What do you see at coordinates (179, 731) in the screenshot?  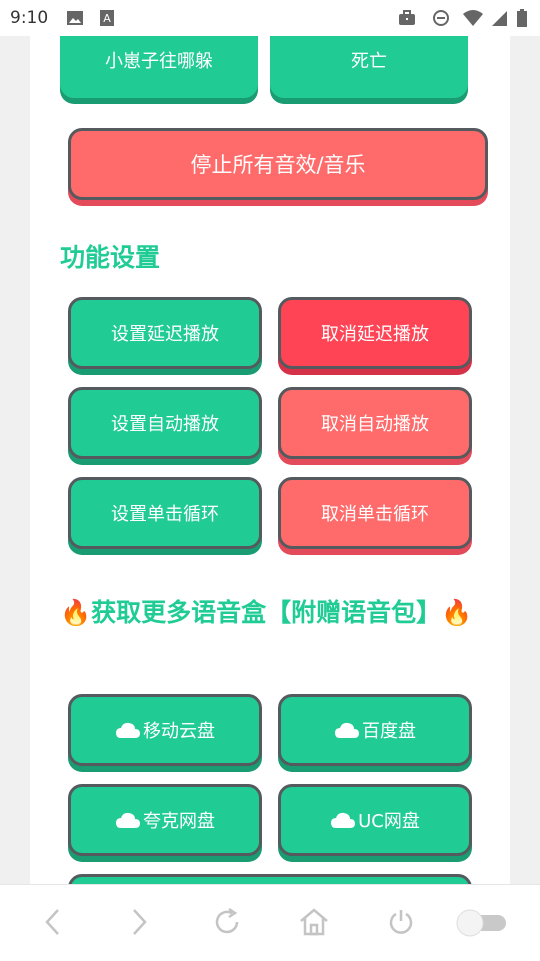 I see `button-label: 移动云盘` at bounding box center [179, 731].